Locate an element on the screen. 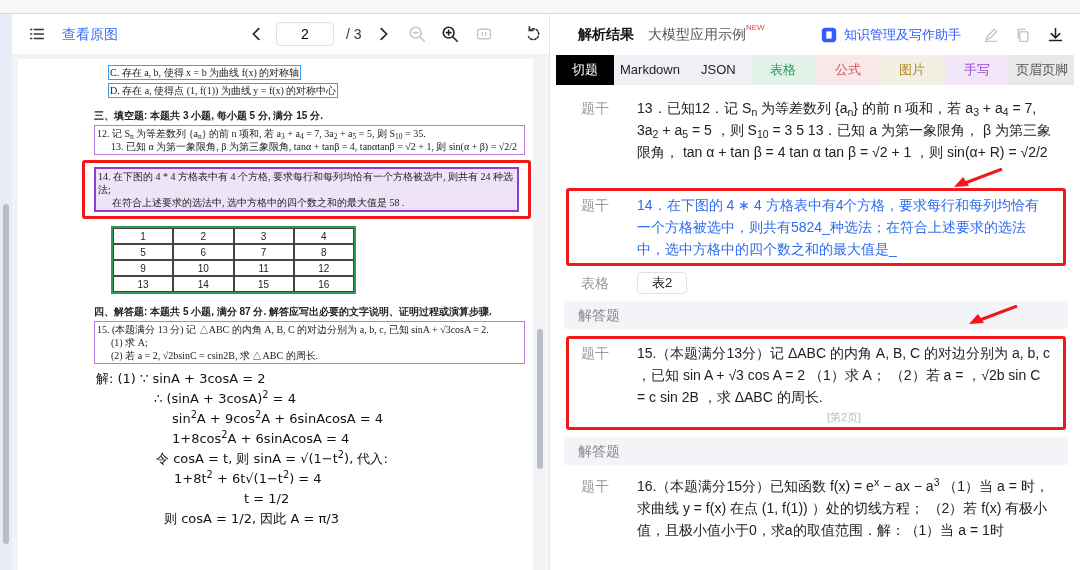  result-tab: 切题 is located at coordinates (585, 70).